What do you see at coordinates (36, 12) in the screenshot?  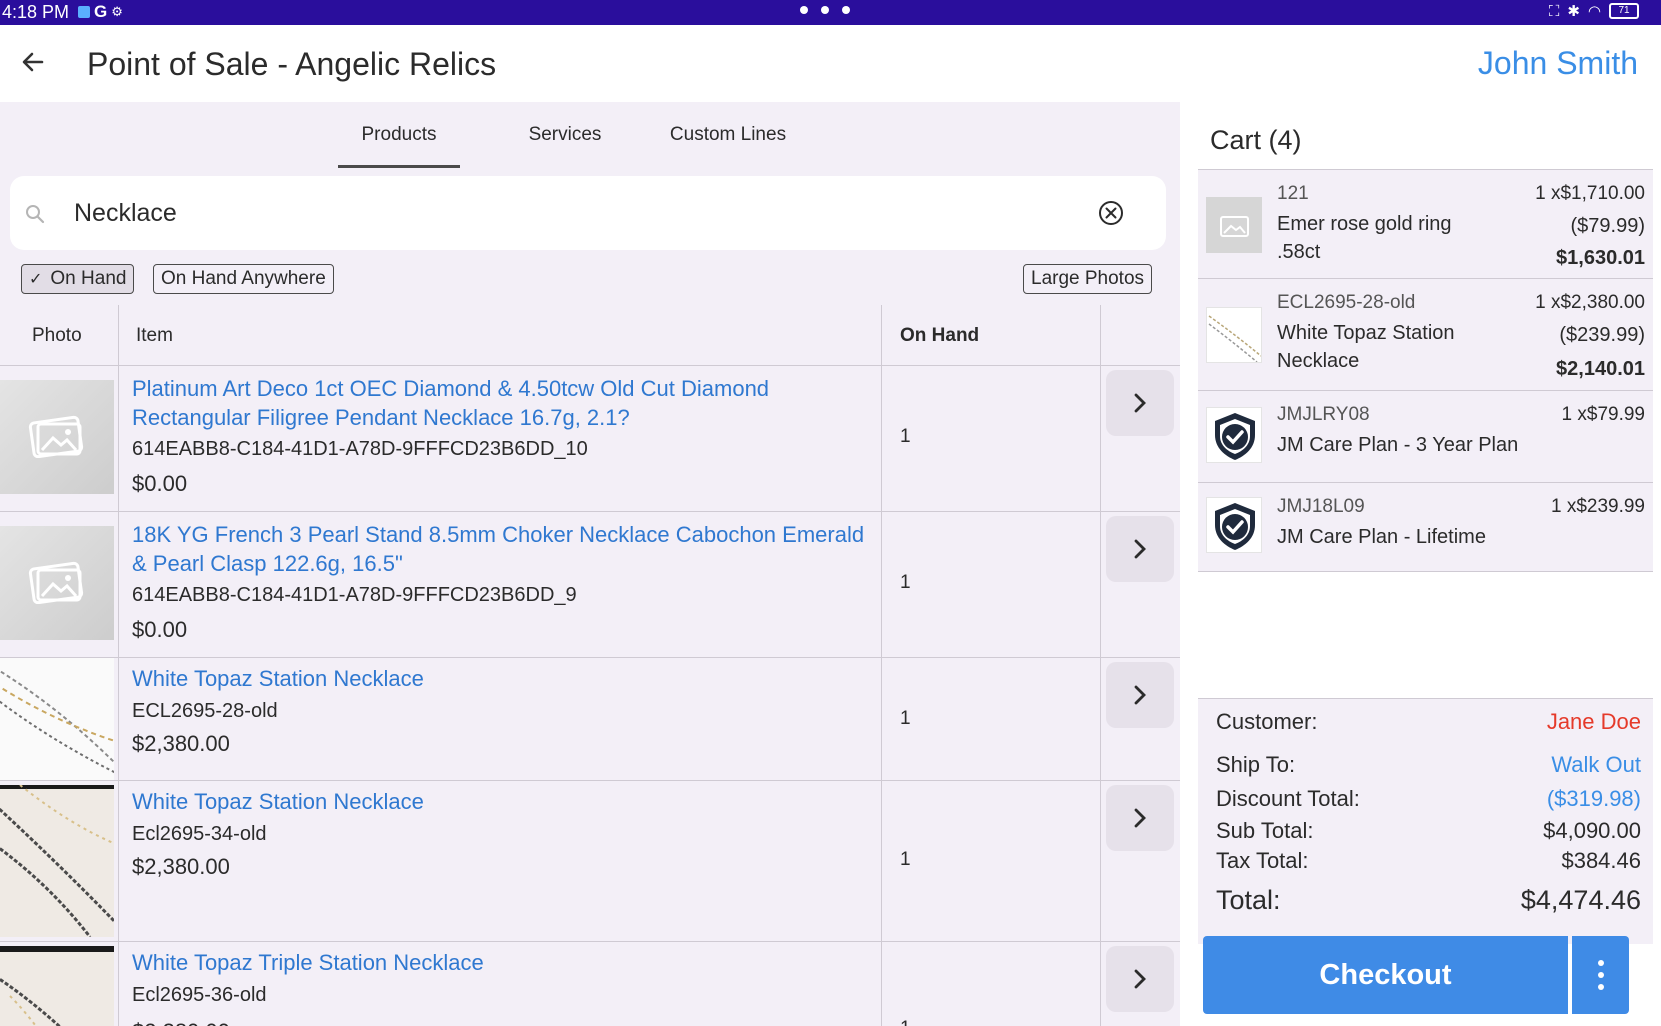 I see `status-time: 4:18 PM` at bounding box center [36, 12].